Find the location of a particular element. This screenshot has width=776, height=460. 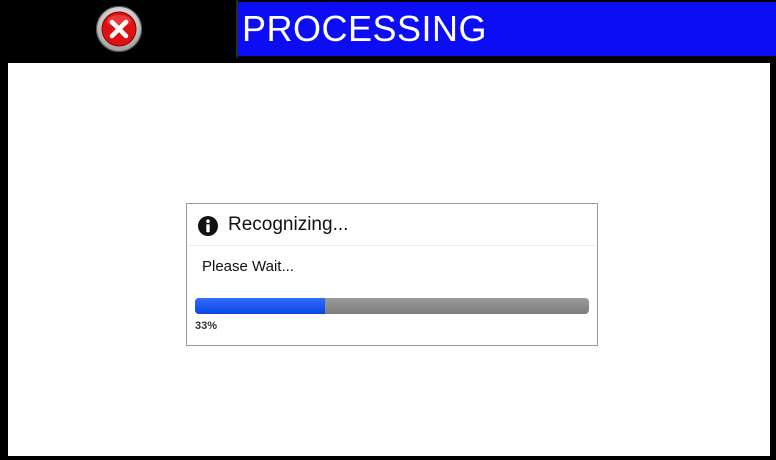

title-area: PROCESSING is located at coordinates (507, 29).